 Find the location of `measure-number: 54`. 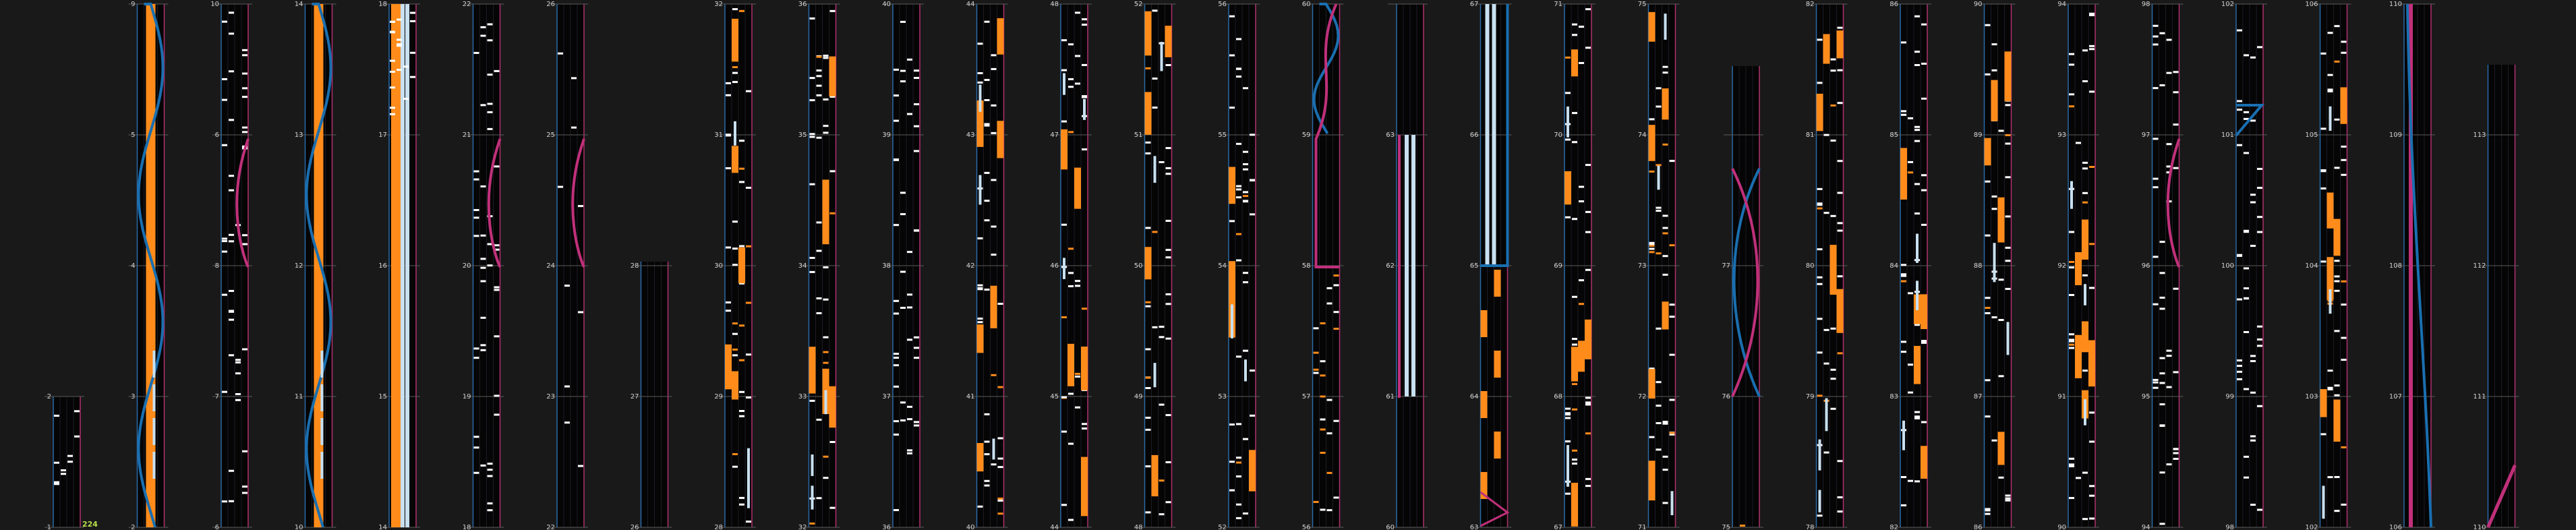

measure-number: 54 is located at coordinates (1222, 266).